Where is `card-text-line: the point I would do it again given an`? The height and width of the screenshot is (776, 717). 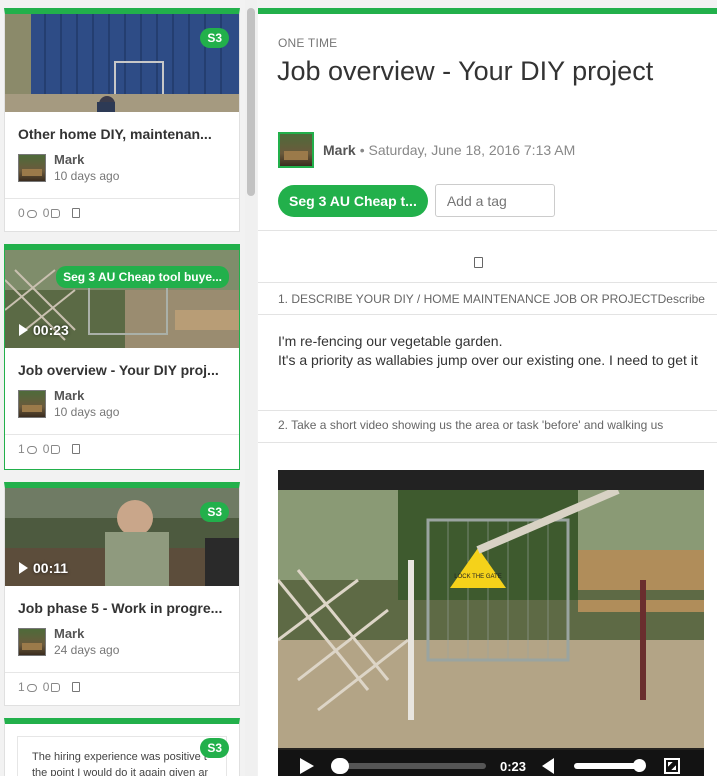
card-text-line: the point I would do it again given an is located at coordinates (120, 771).